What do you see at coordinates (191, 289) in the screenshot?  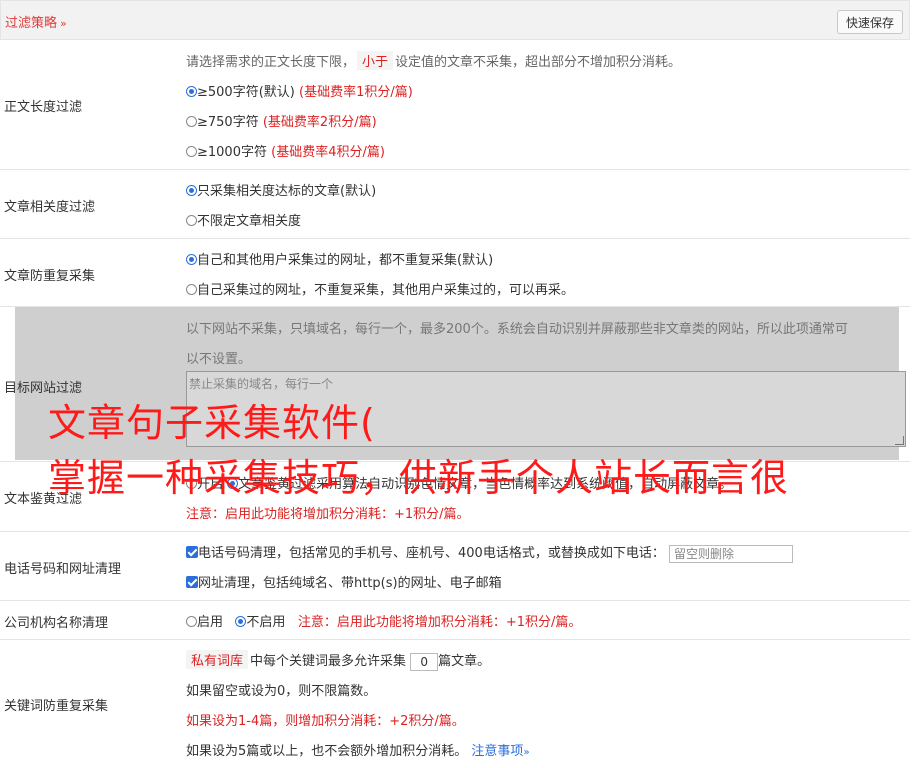 I see `dedupe-self-radio` at bounding box center [191, 289].